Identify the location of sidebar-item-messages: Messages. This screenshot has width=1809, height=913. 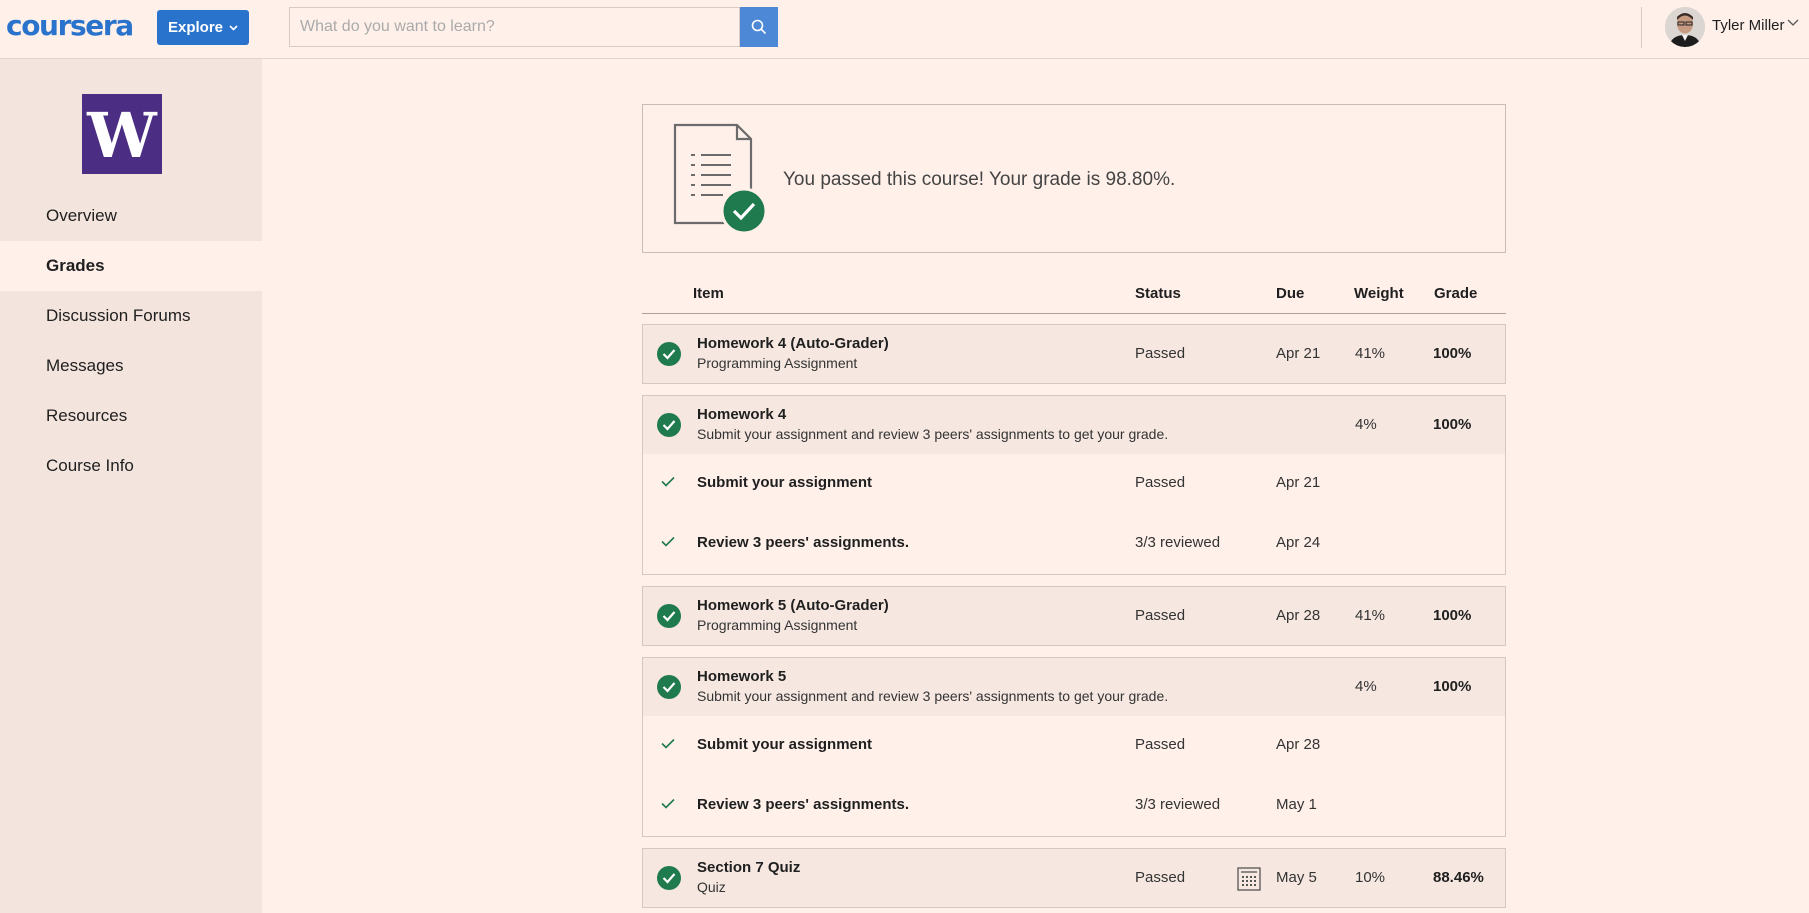
(131, 366).